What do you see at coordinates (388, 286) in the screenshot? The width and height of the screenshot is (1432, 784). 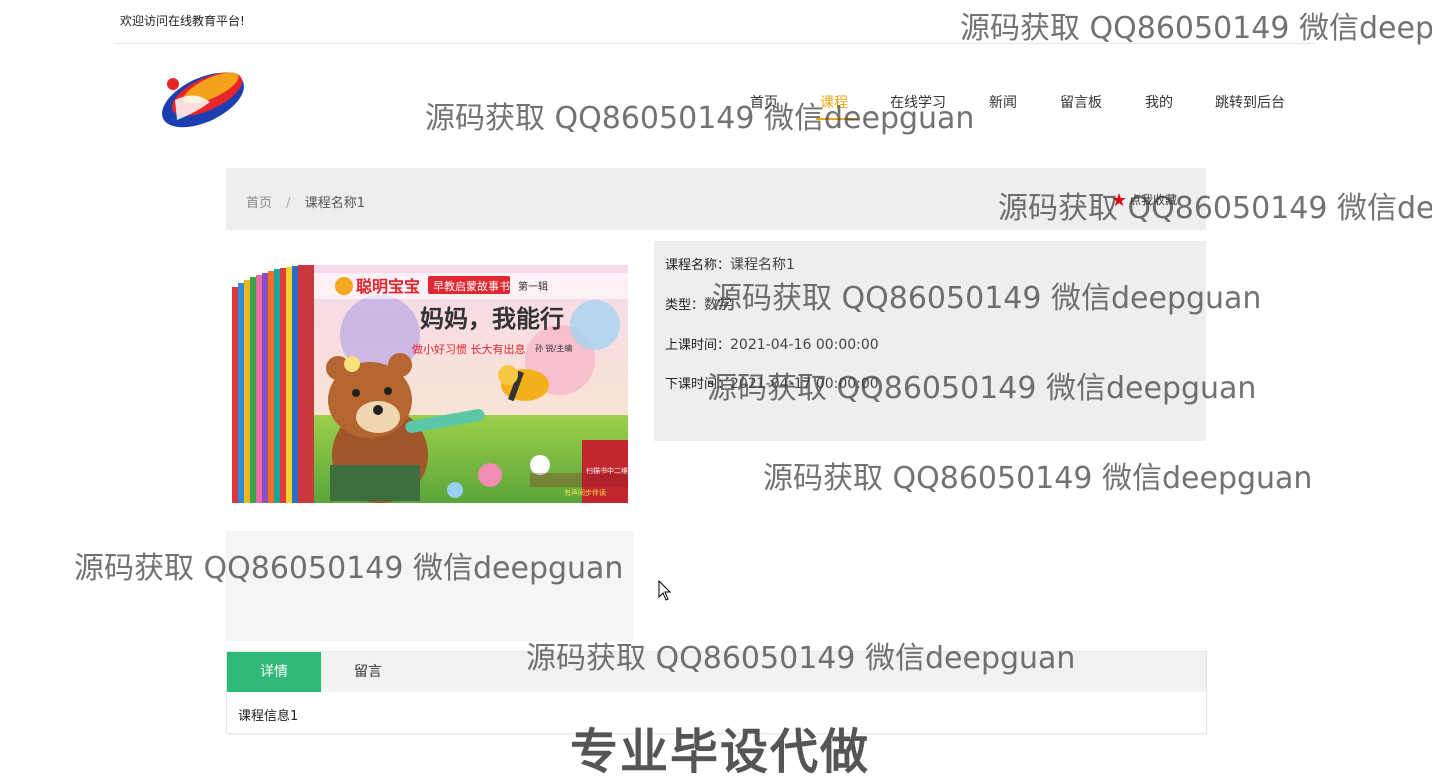 I see `book-brand: 聪明宝宝` at bounding box center [388, 286].